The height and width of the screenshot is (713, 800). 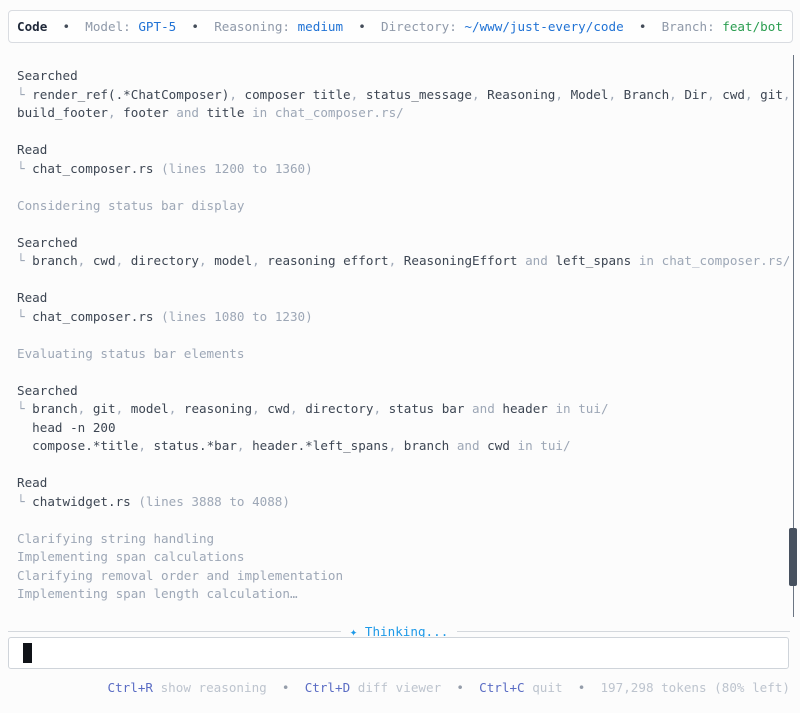 What do you see at coordinates (47, 242) in the screenshot?
I see `text-segment: Searched` at bounding box center [47, 242].